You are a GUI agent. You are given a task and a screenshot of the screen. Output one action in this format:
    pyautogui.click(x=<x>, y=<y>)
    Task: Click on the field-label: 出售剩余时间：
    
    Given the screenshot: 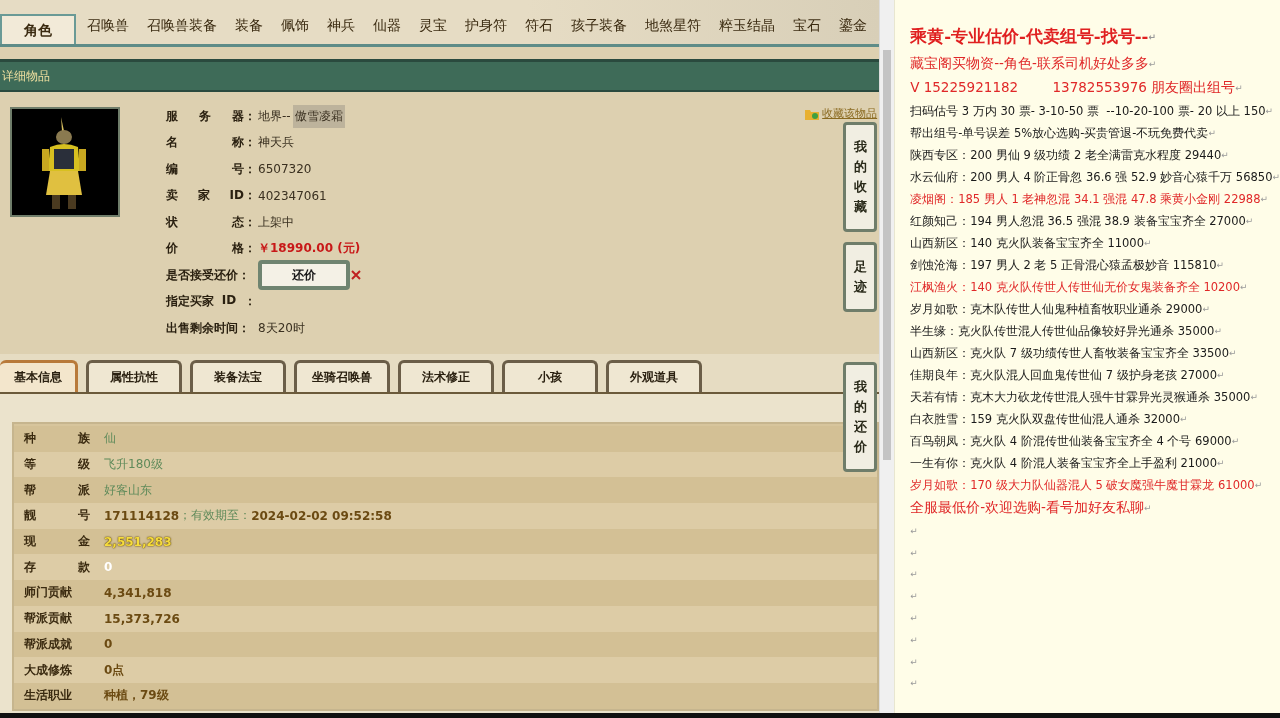 What is the action you would take?
    pyautogui.click(x=208, y=328)
    